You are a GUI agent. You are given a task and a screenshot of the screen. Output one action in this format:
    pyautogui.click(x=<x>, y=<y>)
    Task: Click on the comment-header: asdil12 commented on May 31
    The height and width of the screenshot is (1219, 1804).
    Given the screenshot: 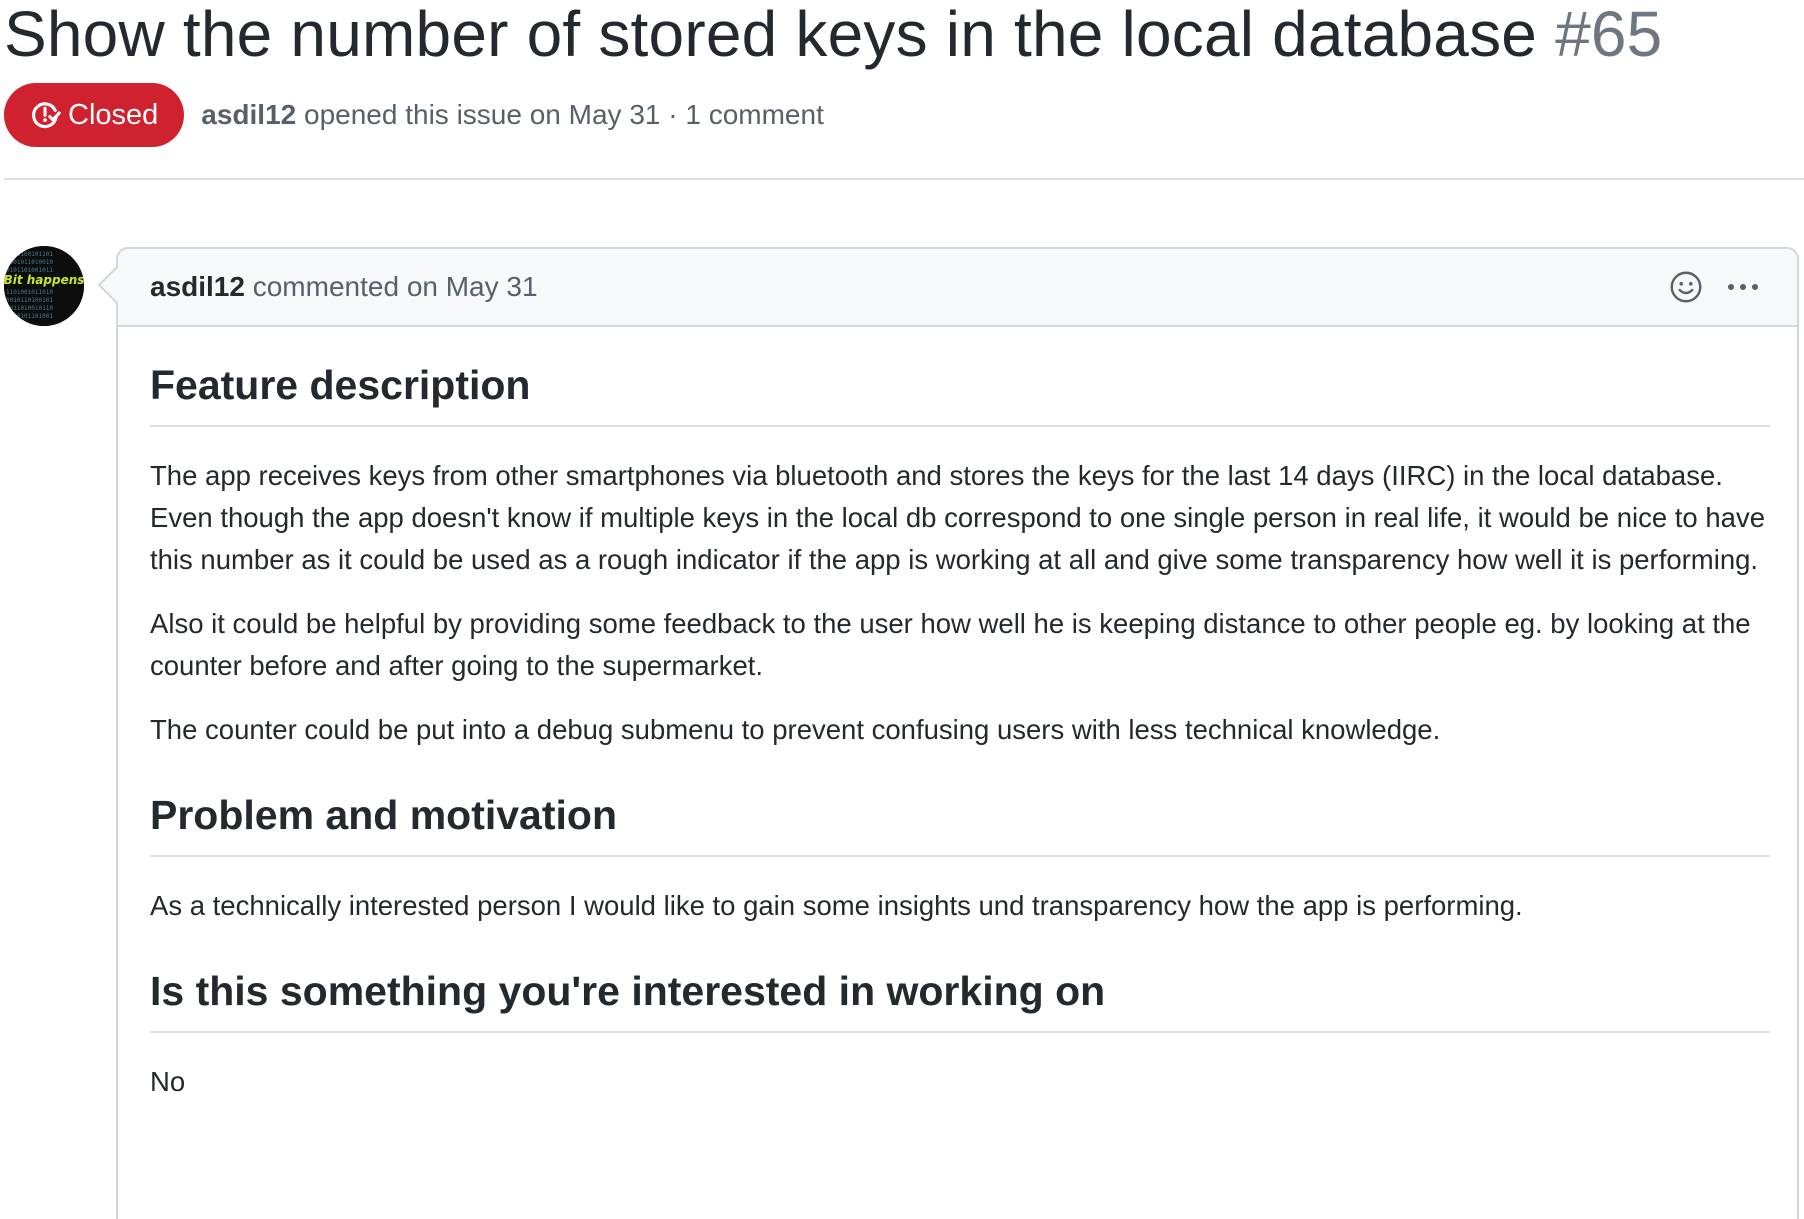 What is the action you would take?
    pyautogui.click(x=957, y=288)
    